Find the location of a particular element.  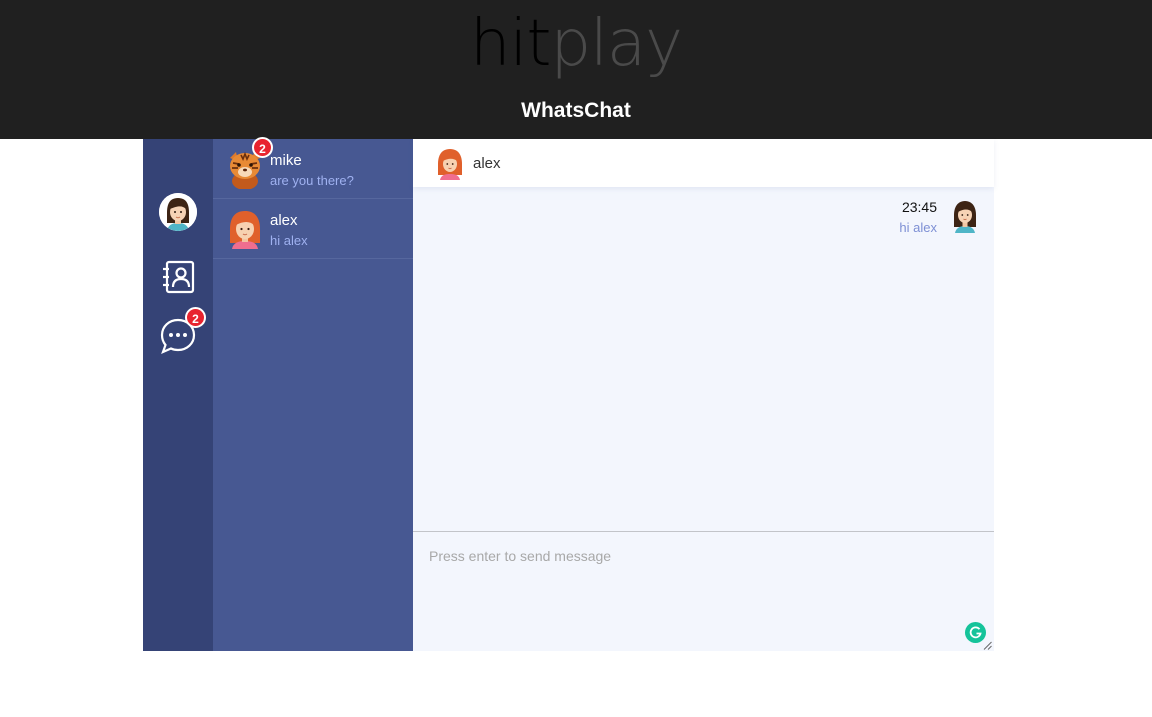

message-composer is located at coordinates (703, 591).